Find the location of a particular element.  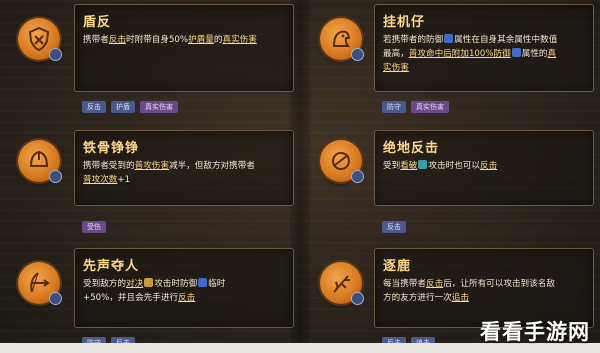

skill-medal-helmet-icon is located at coordinates (40, 161).